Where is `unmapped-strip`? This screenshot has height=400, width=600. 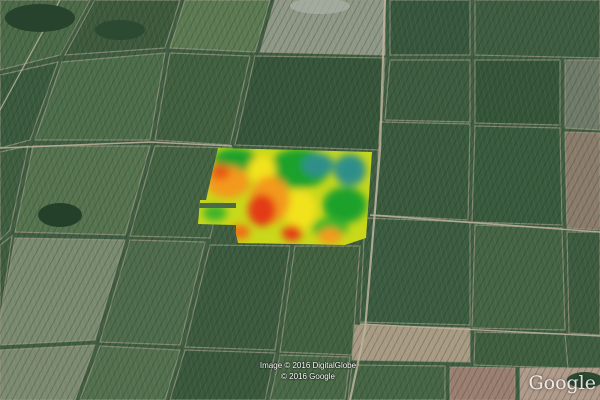 unmapped-strip is located at coordinates (217, 205).